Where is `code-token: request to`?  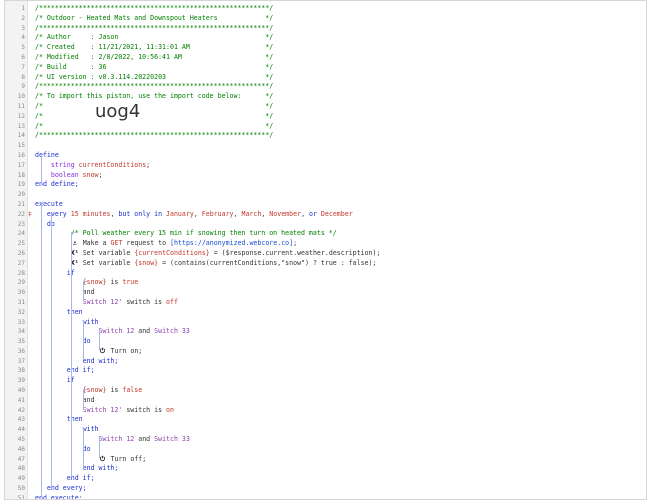 code-token: request to is located at coordinates (146, 243).